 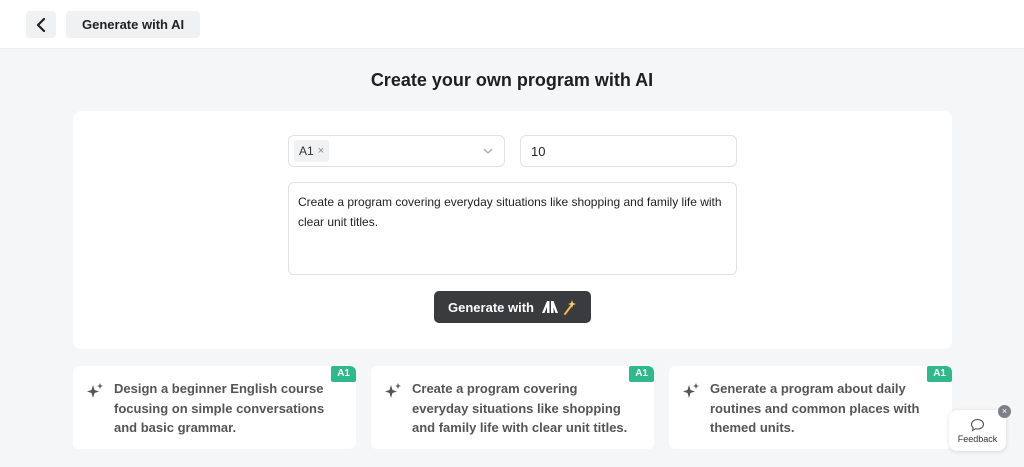 I want to click on level-tag: A1 ×, so click(x=312, y=151).